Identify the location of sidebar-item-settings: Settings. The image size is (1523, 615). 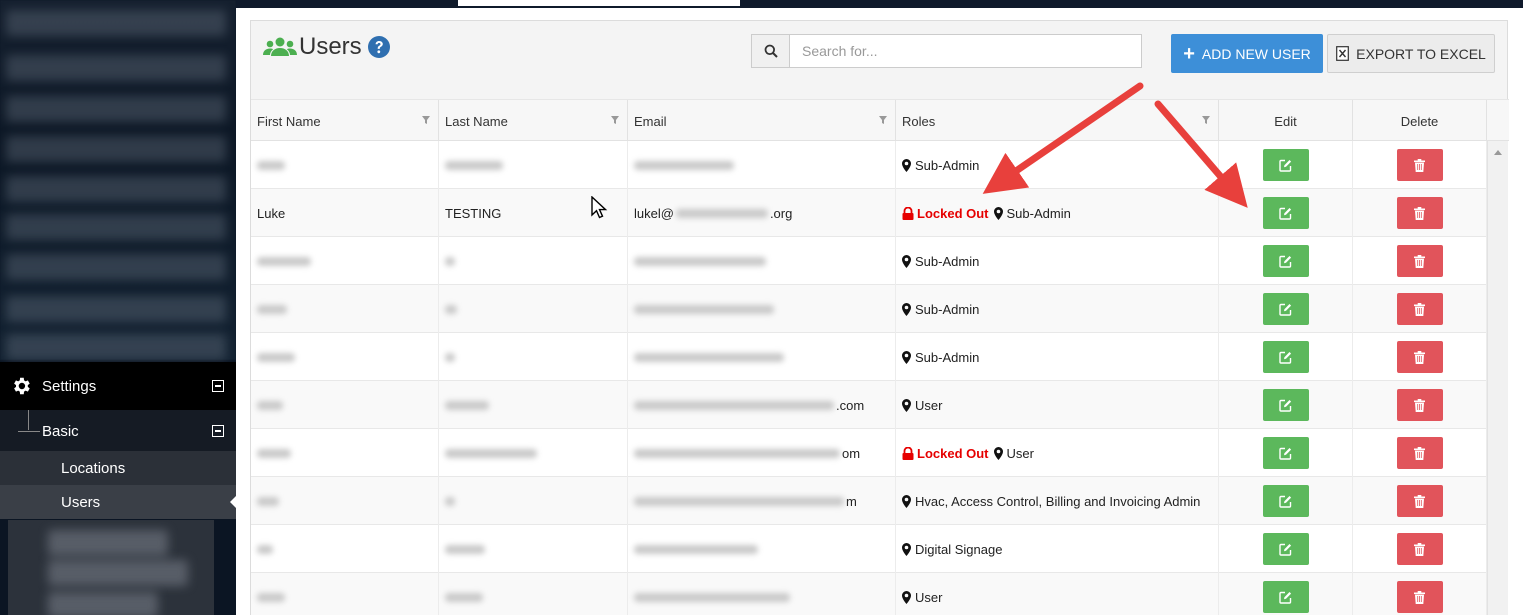
(118, 386).